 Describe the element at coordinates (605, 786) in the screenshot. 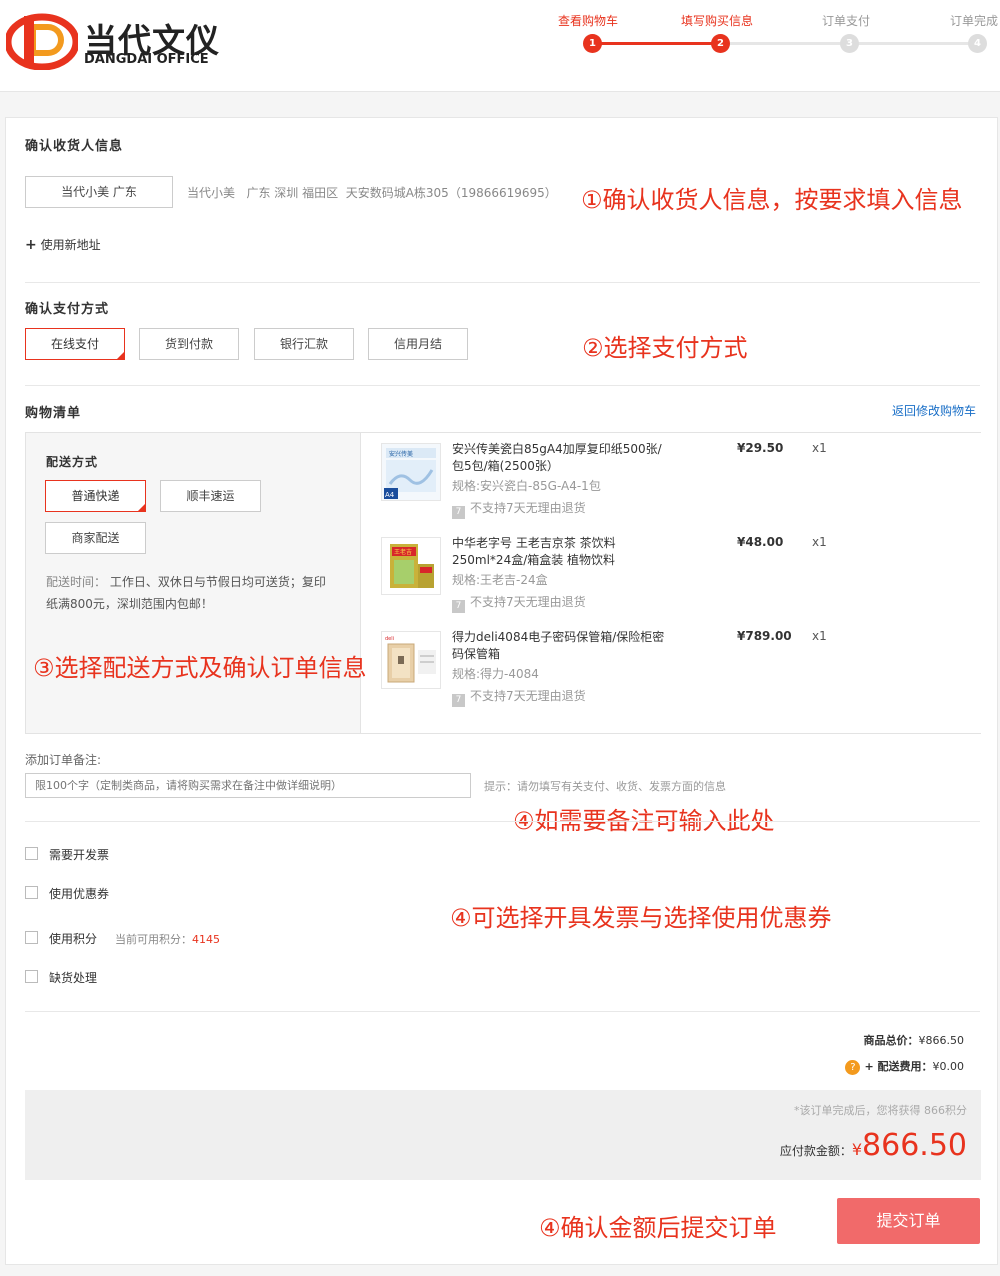

I see `remark-tip: 提示：请勿填写有关支付、收货、发票方面的信息` at that location.